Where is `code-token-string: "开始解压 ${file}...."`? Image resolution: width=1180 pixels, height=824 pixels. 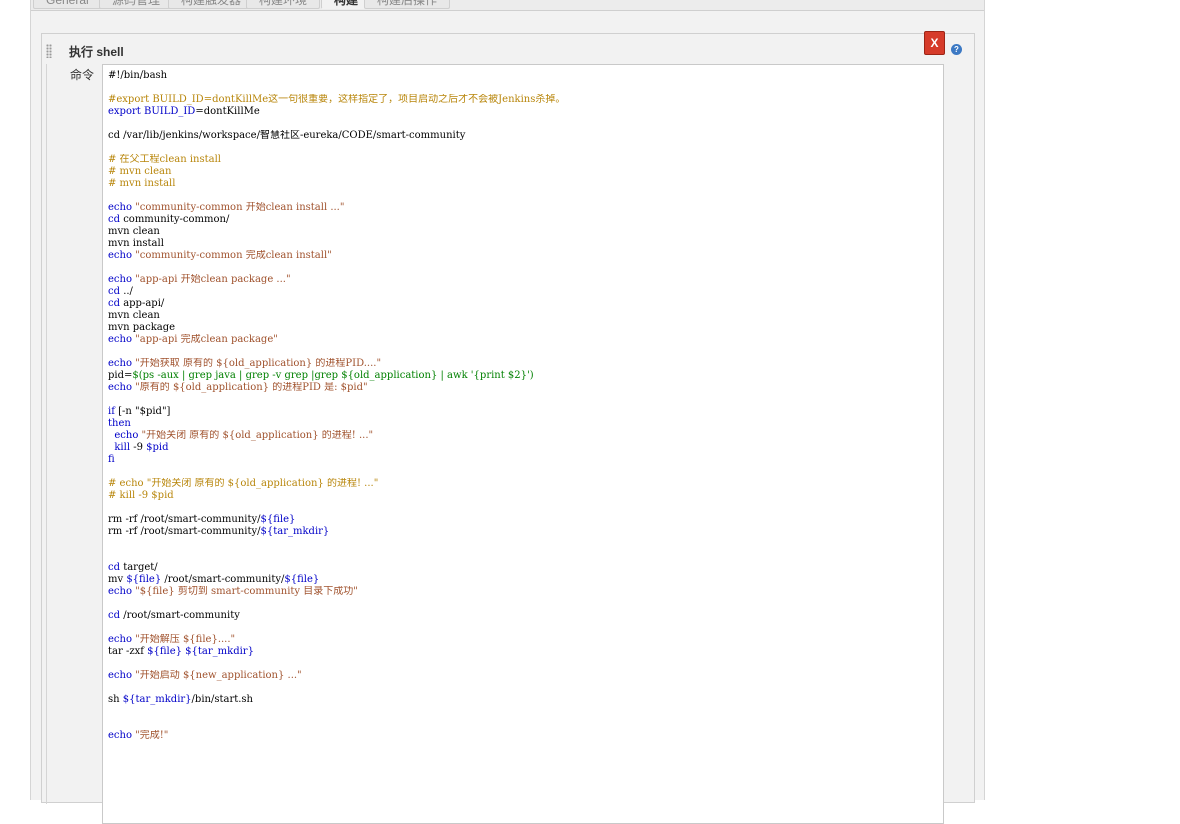 code-token-string: "开始解压 ${file}...." is located at coordinates (183, 639).